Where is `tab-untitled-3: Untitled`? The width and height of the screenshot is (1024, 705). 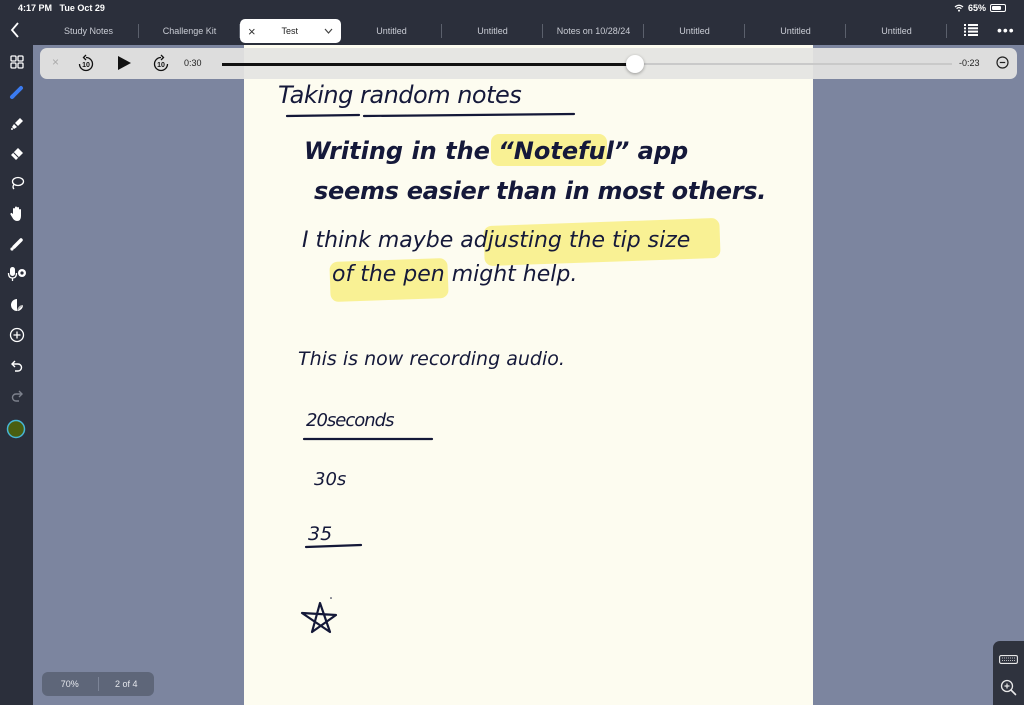
tab-untitled-3: Untitled is located at coordinates (694, 31).